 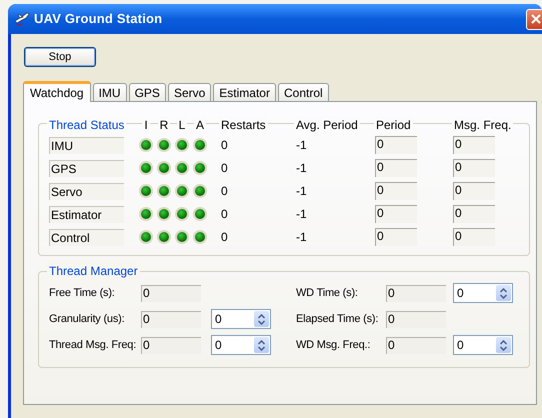 I want to click on thread-name-label: Servo, so click(x=86, y=191).